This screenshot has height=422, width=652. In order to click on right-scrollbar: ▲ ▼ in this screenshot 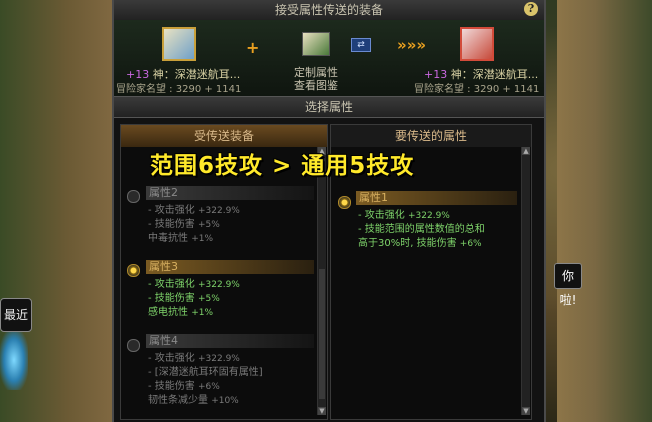, I will do `click(525, 281)`.